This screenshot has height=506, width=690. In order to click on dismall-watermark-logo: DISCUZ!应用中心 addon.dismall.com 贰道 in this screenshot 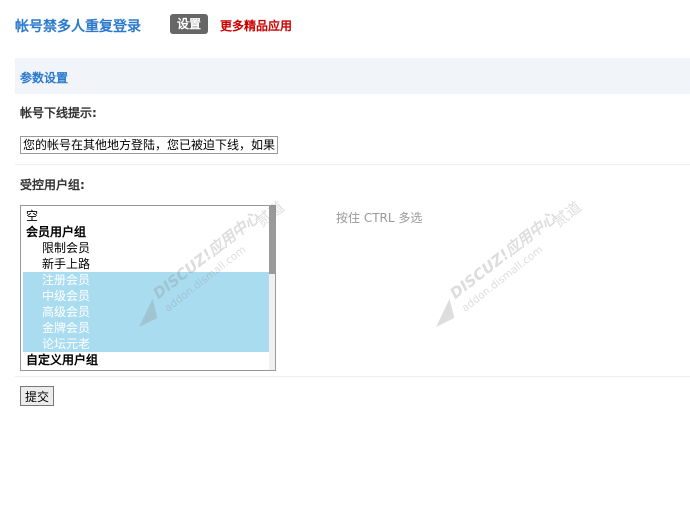, I will do `click(510, 263)`.